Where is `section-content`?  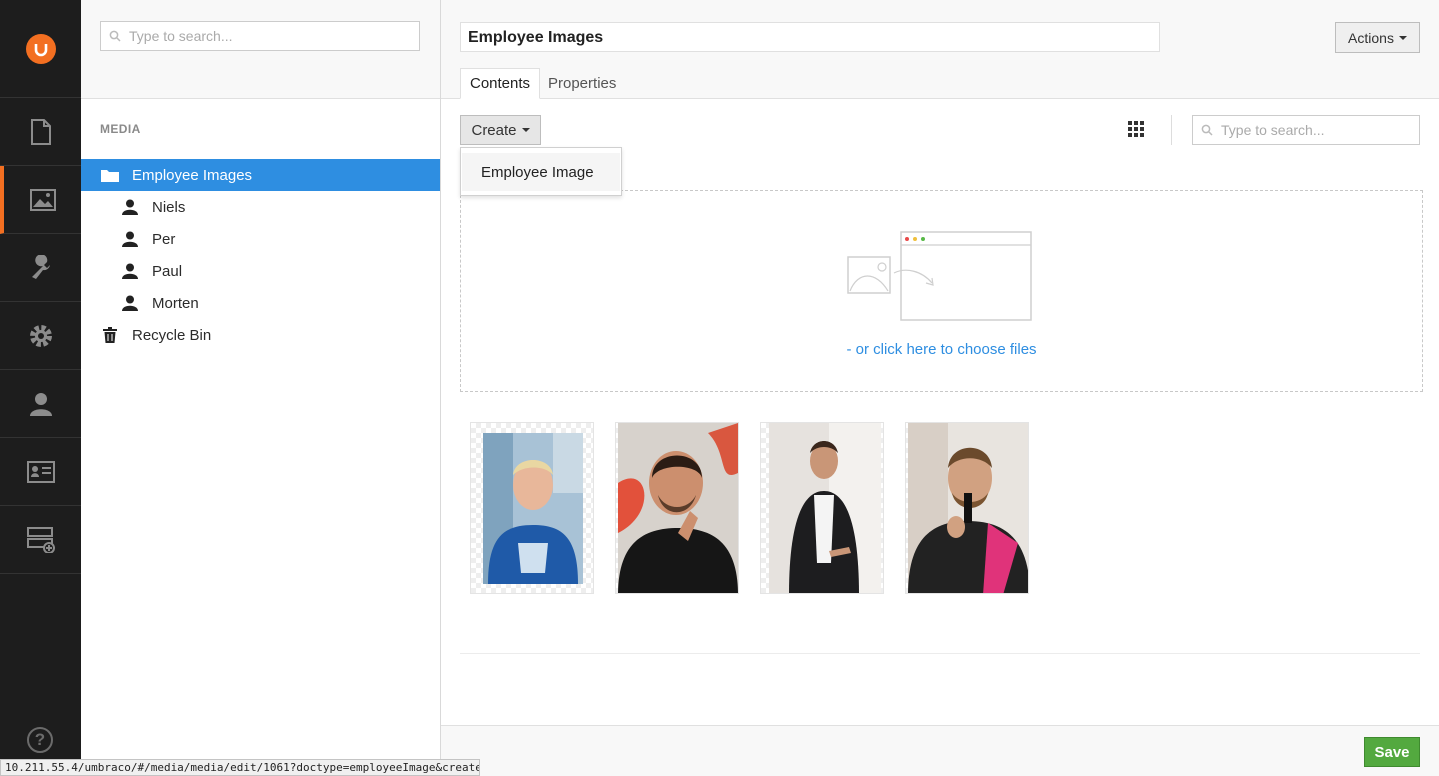 section-content is located at coordinates (40, 132).